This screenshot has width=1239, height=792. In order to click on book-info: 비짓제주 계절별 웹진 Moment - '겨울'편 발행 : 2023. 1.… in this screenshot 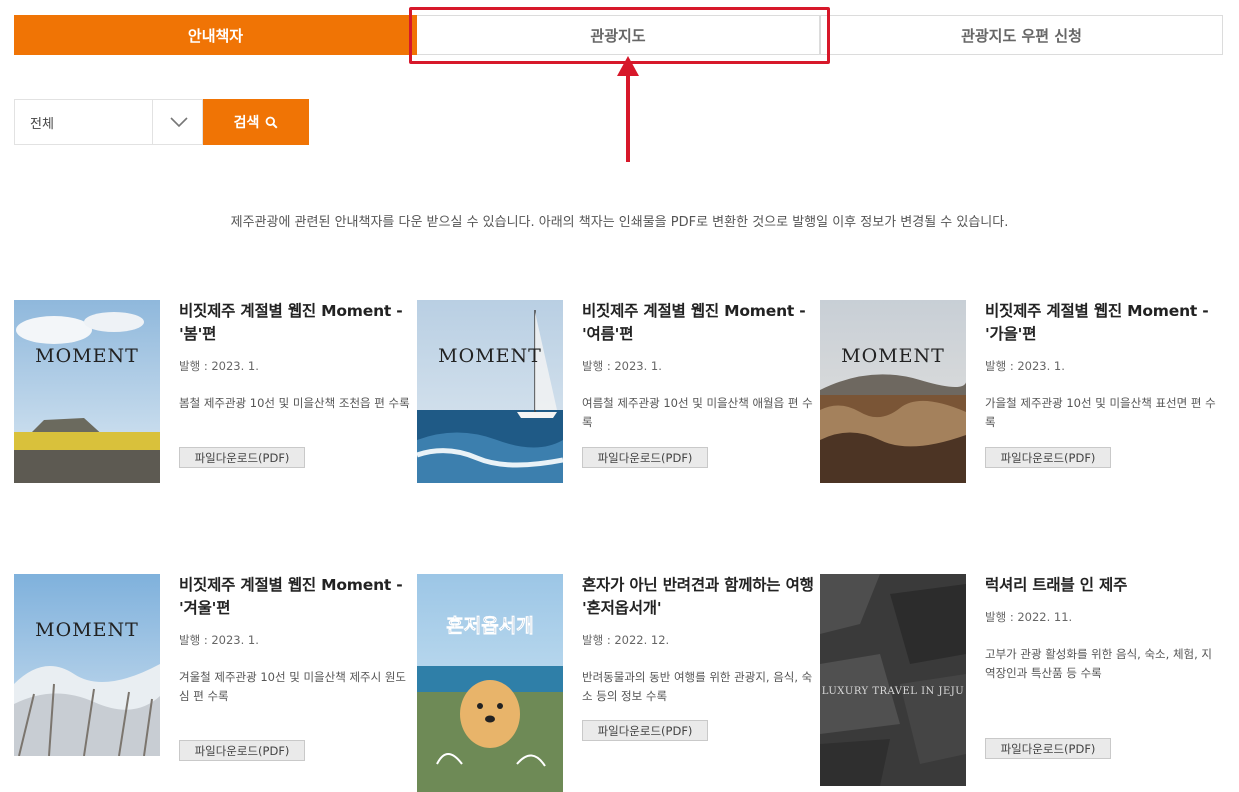, I will do `click(295, 640)`.